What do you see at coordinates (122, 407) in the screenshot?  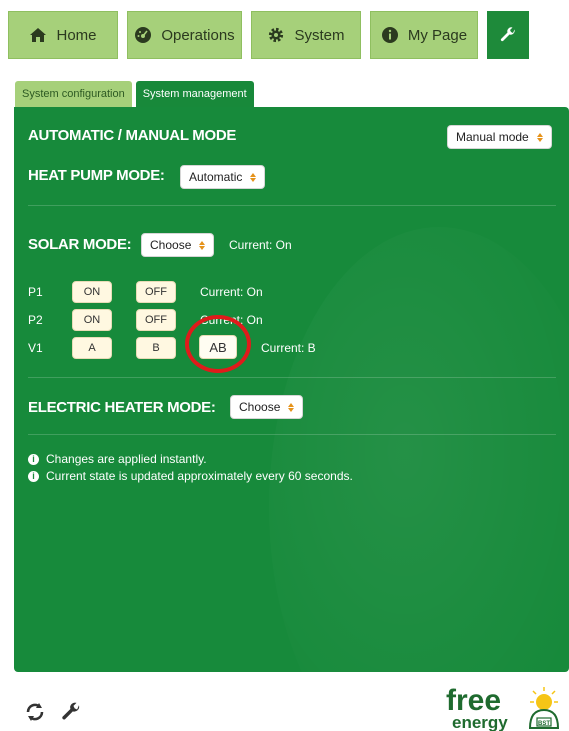 I see `electric-heater-title: ELECTRIC HEATER MODE:` at bounding box center [122, 407].